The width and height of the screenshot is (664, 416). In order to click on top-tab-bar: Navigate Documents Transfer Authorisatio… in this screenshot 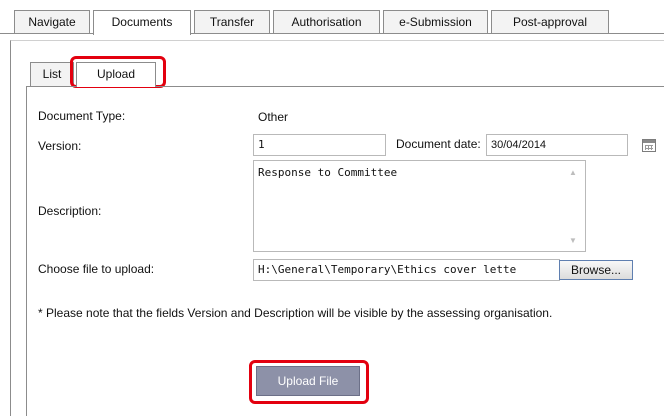, I will do `click(332, 17)`.